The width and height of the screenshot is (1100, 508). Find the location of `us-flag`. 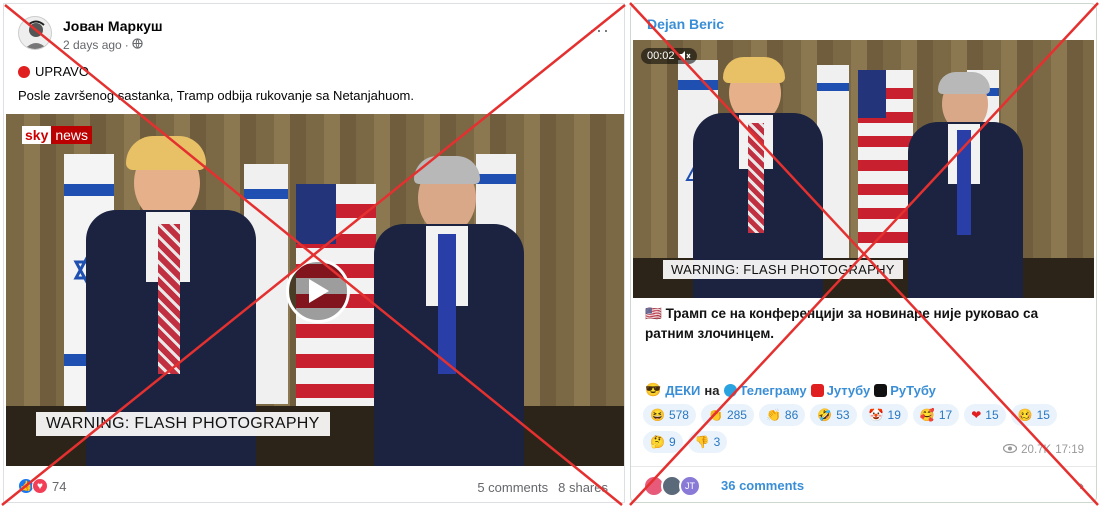

us-flag is located at coordinates (885, 175).